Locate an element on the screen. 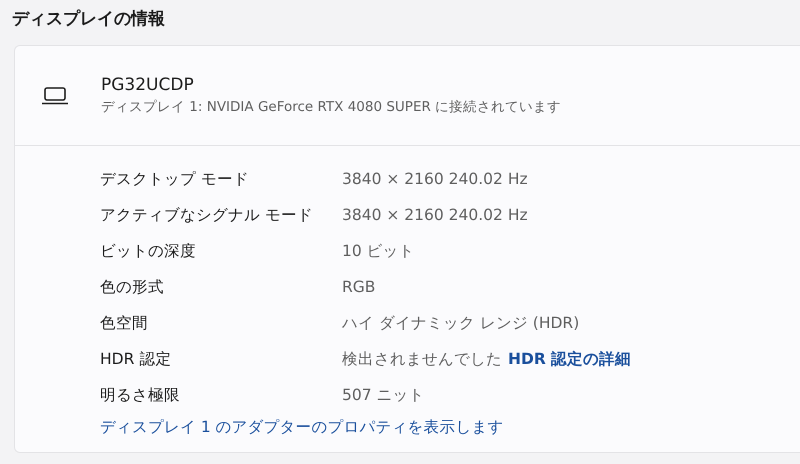 This screenshot has width=800, height=464. property-label: 色空間 is located at coordinates (124, 323).